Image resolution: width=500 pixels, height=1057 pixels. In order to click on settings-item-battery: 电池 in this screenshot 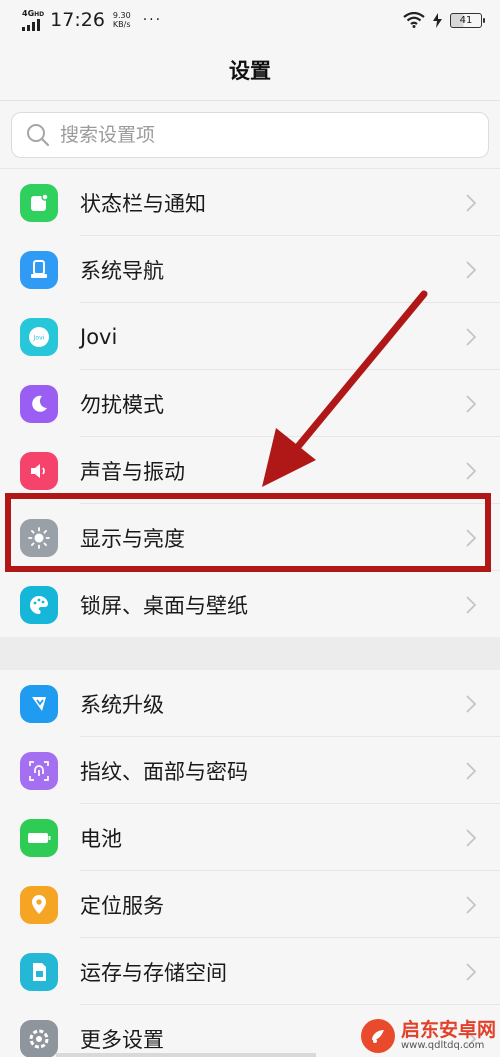, I will do `click(250, 837)`.